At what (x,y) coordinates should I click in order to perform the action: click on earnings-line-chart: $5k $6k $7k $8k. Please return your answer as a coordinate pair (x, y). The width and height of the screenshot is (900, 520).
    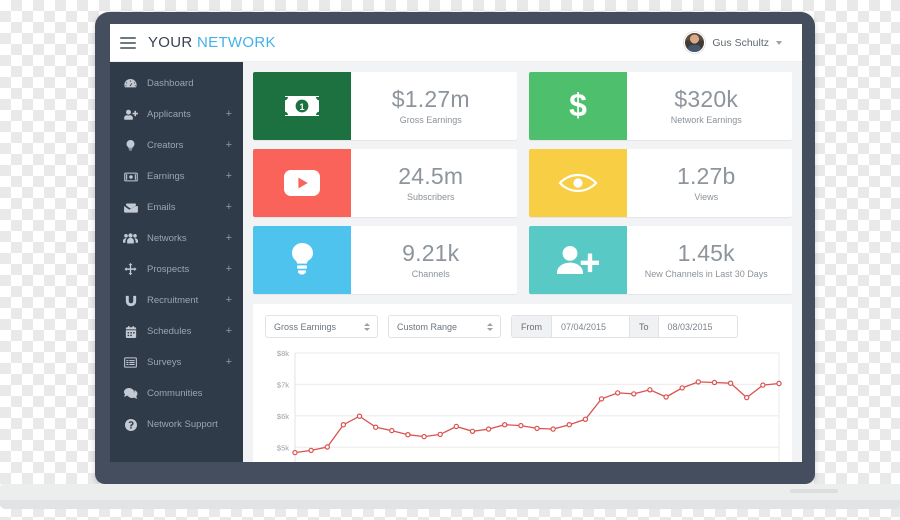
    Looking at the image, I should click on (523, 404).